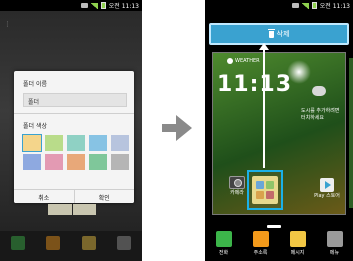 The image size is (353, 261). Describe the element at coordinates (230, 61) in the screenshot. I see `weather-logo-icon` at that location.